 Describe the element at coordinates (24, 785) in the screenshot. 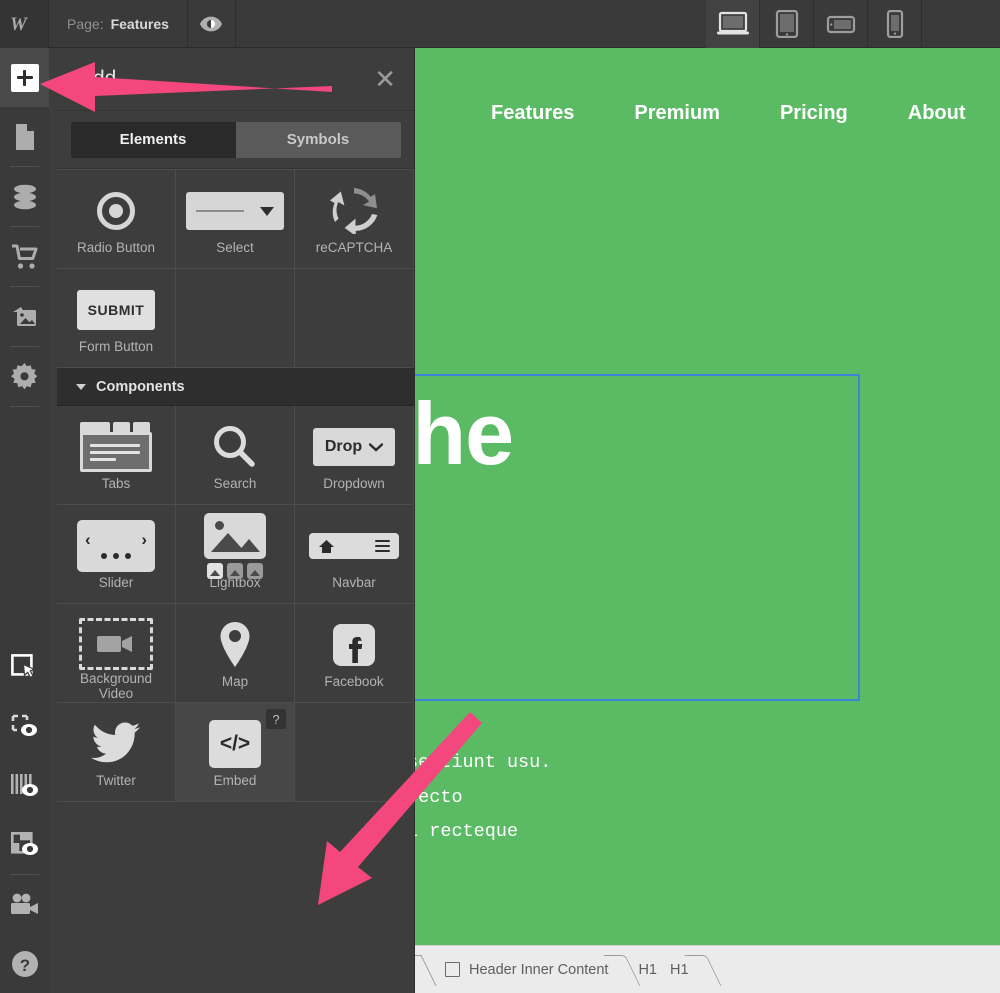

I see `sidebar-item-show-guides` at that location.